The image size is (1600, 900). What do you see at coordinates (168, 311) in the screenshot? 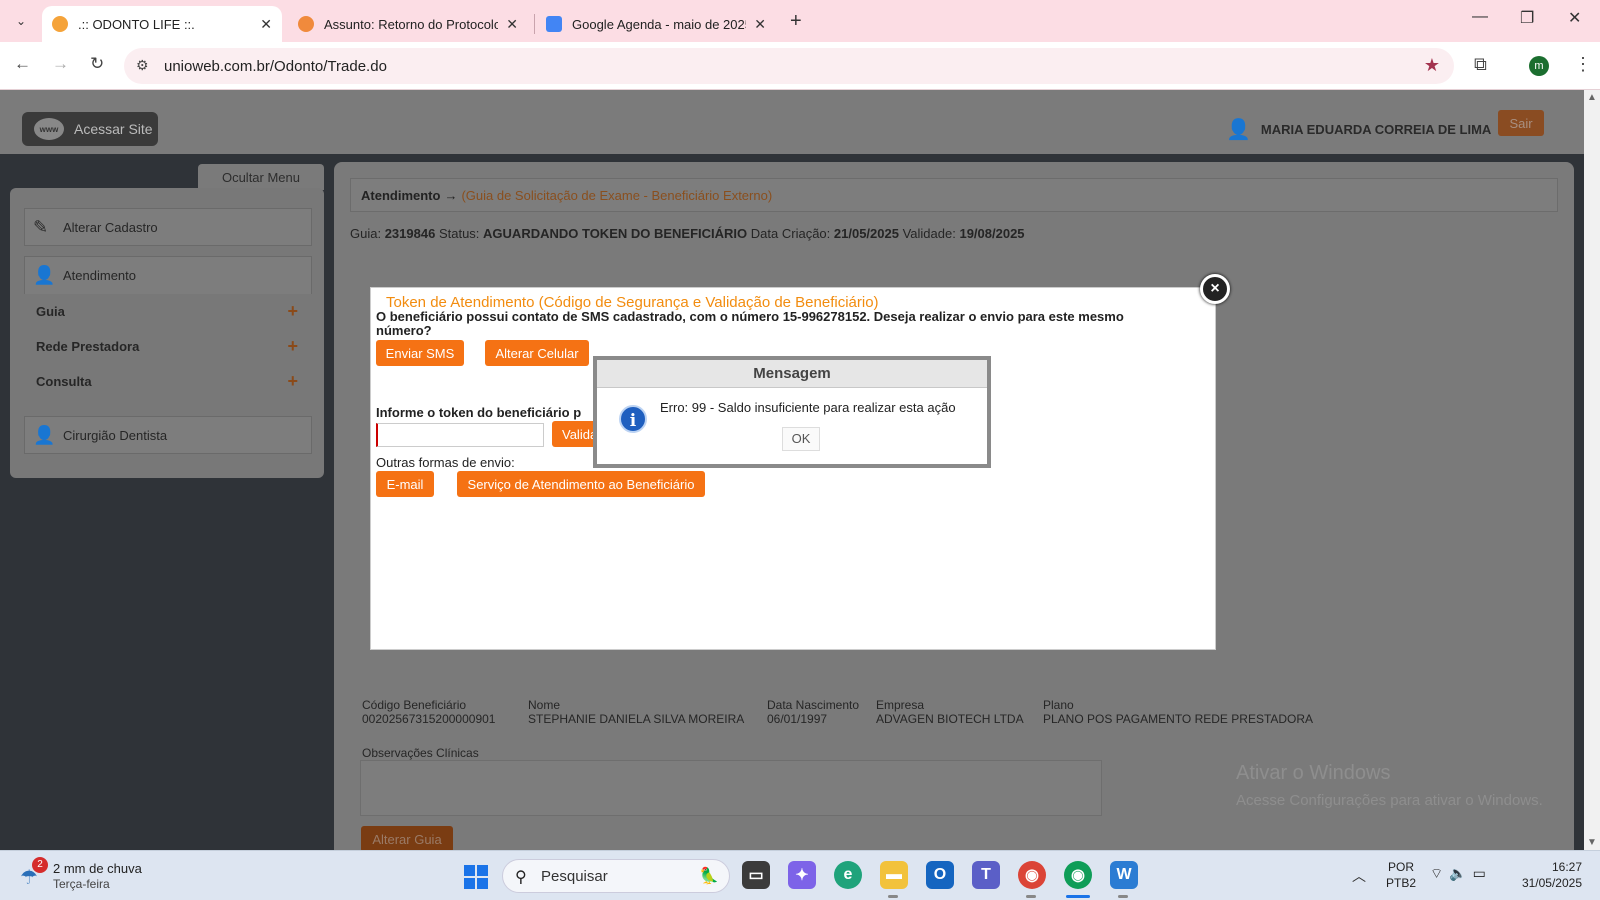
I see `sidebar-item-guia: Guia +` at bounding box center [168, 311].